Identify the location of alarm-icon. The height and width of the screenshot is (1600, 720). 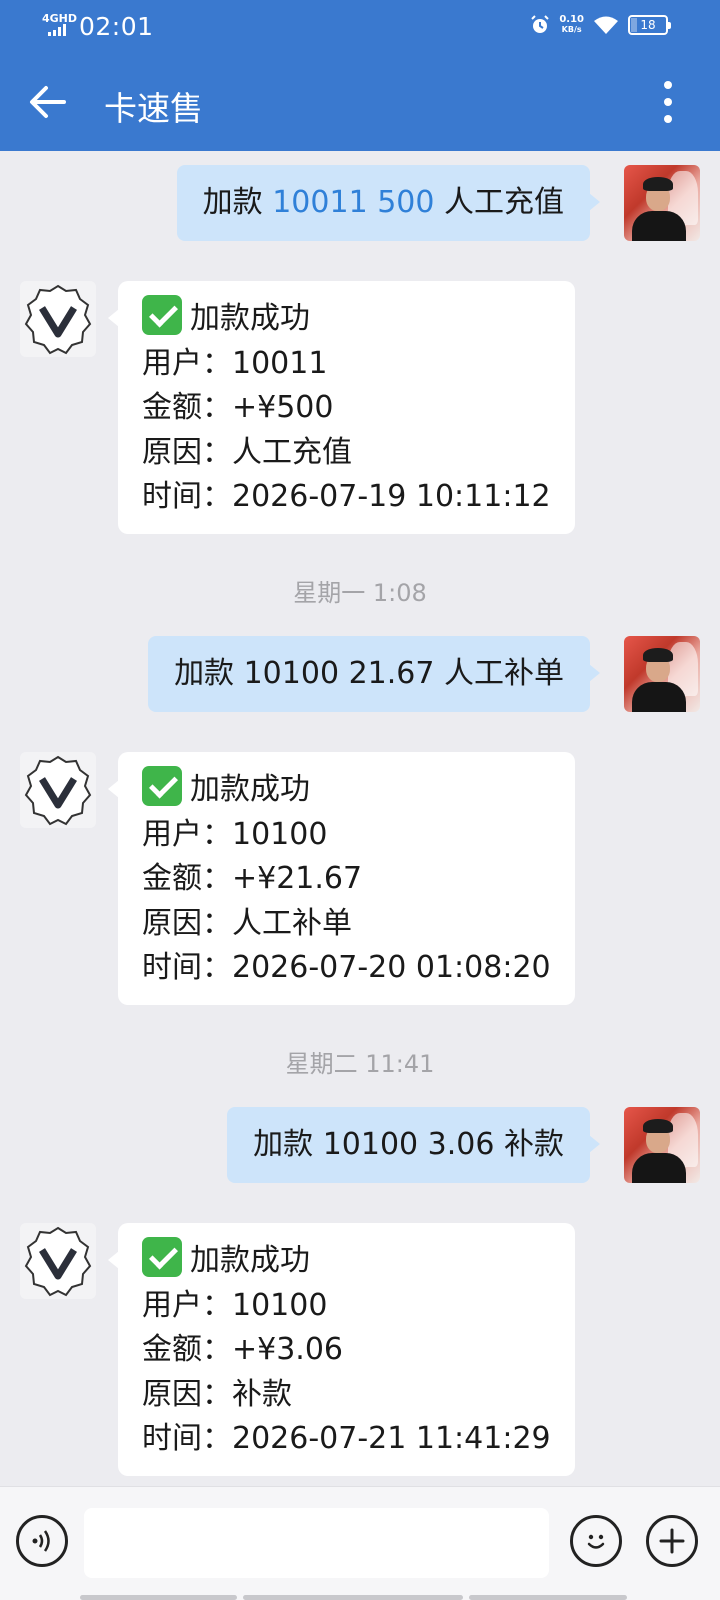
(540, 24).